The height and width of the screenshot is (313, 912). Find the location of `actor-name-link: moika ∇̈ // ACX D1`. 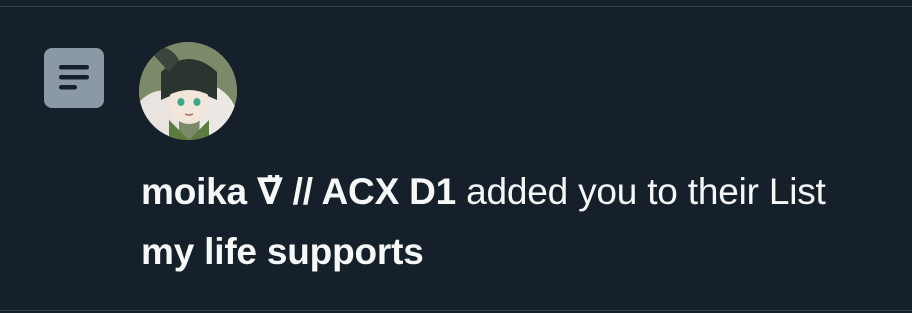

actor-name-link: moika ∇̈ // ACX D1 is located at coordinates (298, 191).